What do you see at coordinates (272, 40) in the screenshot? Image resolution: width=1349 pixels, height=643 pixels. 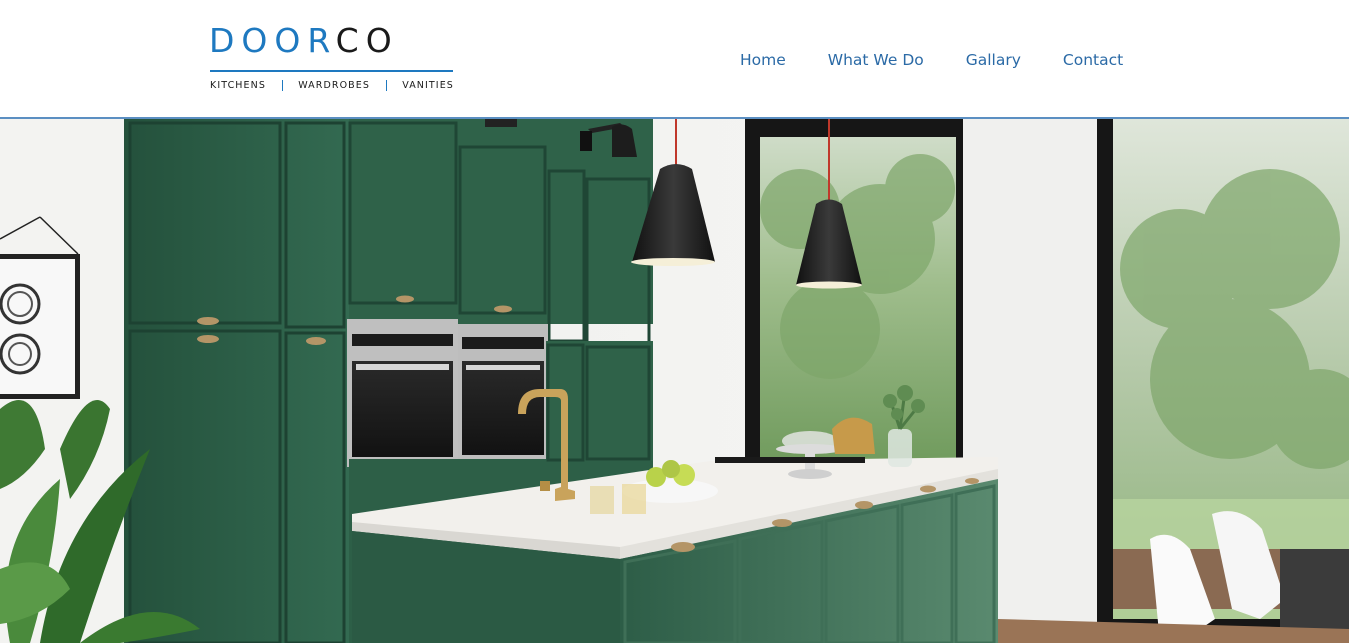 I see `logo-word-door: DOOR` at bounding box center [272, 40].